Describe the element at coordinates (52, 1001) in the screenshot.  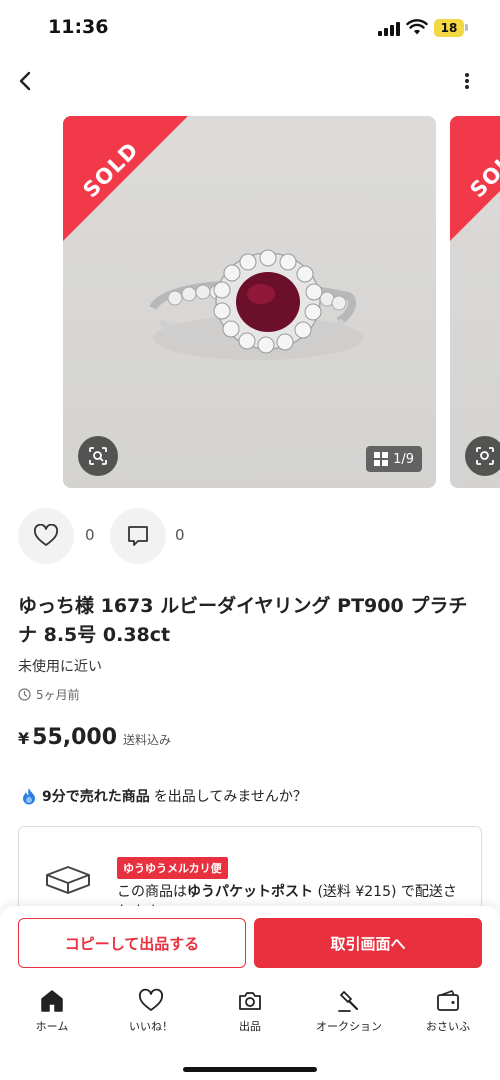
I see `home-icon` at that location.